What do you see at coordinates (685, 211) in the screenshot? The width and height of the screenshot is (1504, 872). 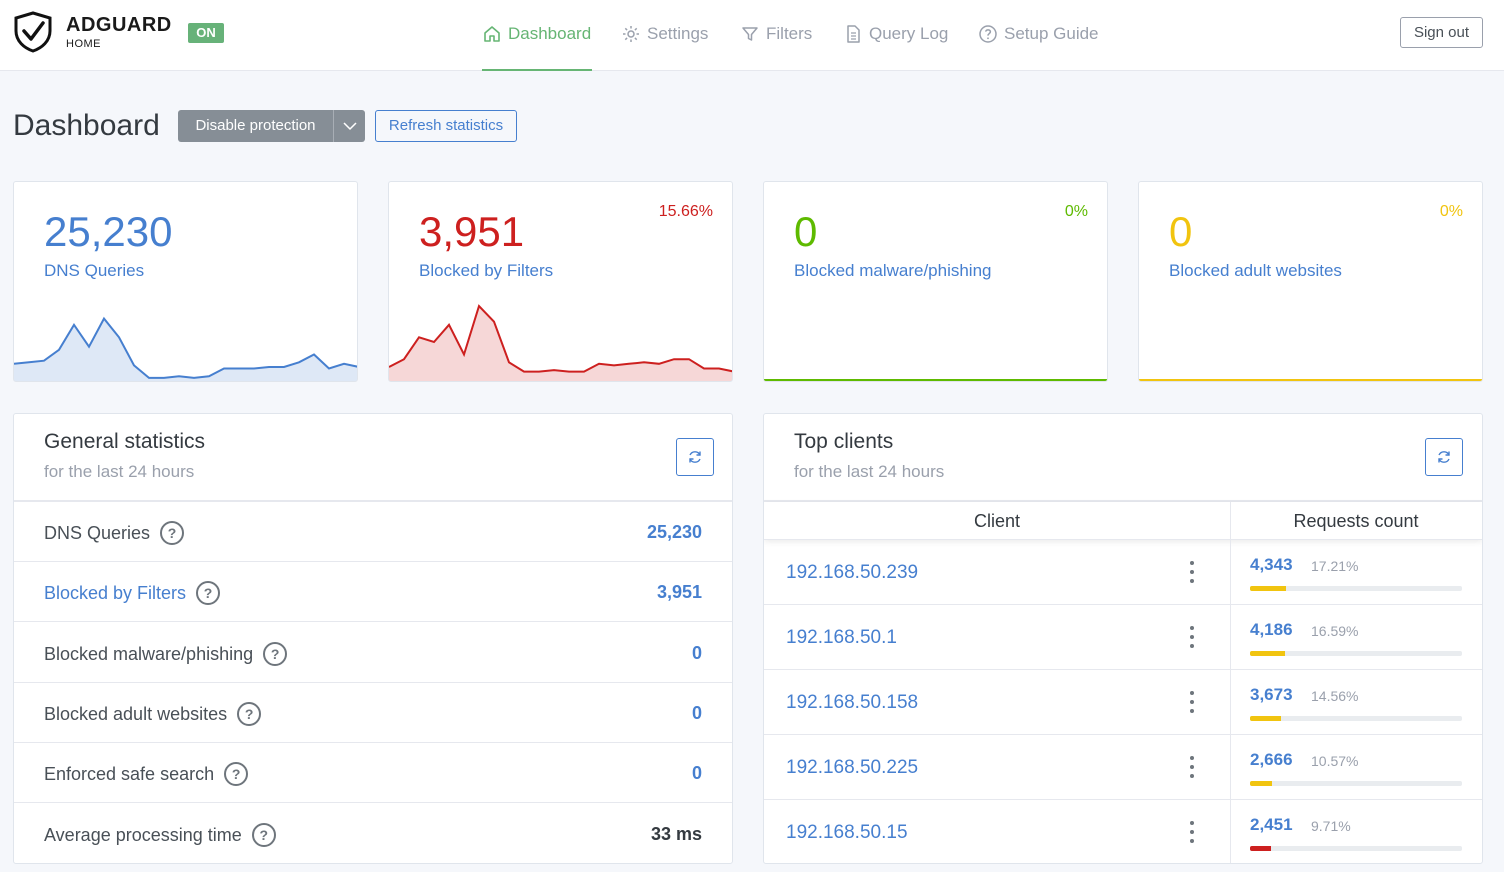 I see `stat-percent: 15.66%` at bounding box center [685, 211].